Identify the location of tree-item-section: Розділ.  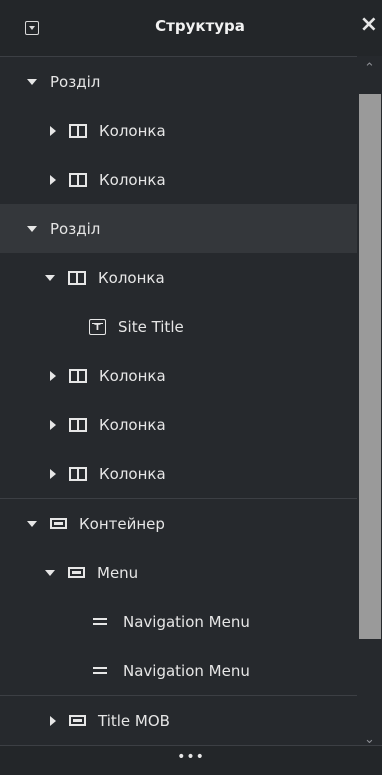
(178, 81).